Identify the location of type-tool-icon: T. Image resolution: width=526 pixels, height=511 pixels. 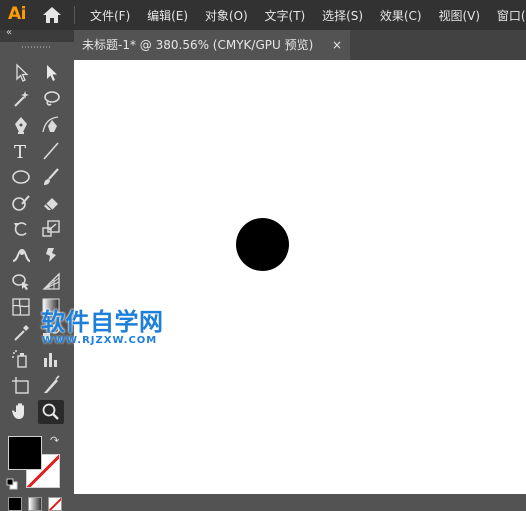
(21, 151).